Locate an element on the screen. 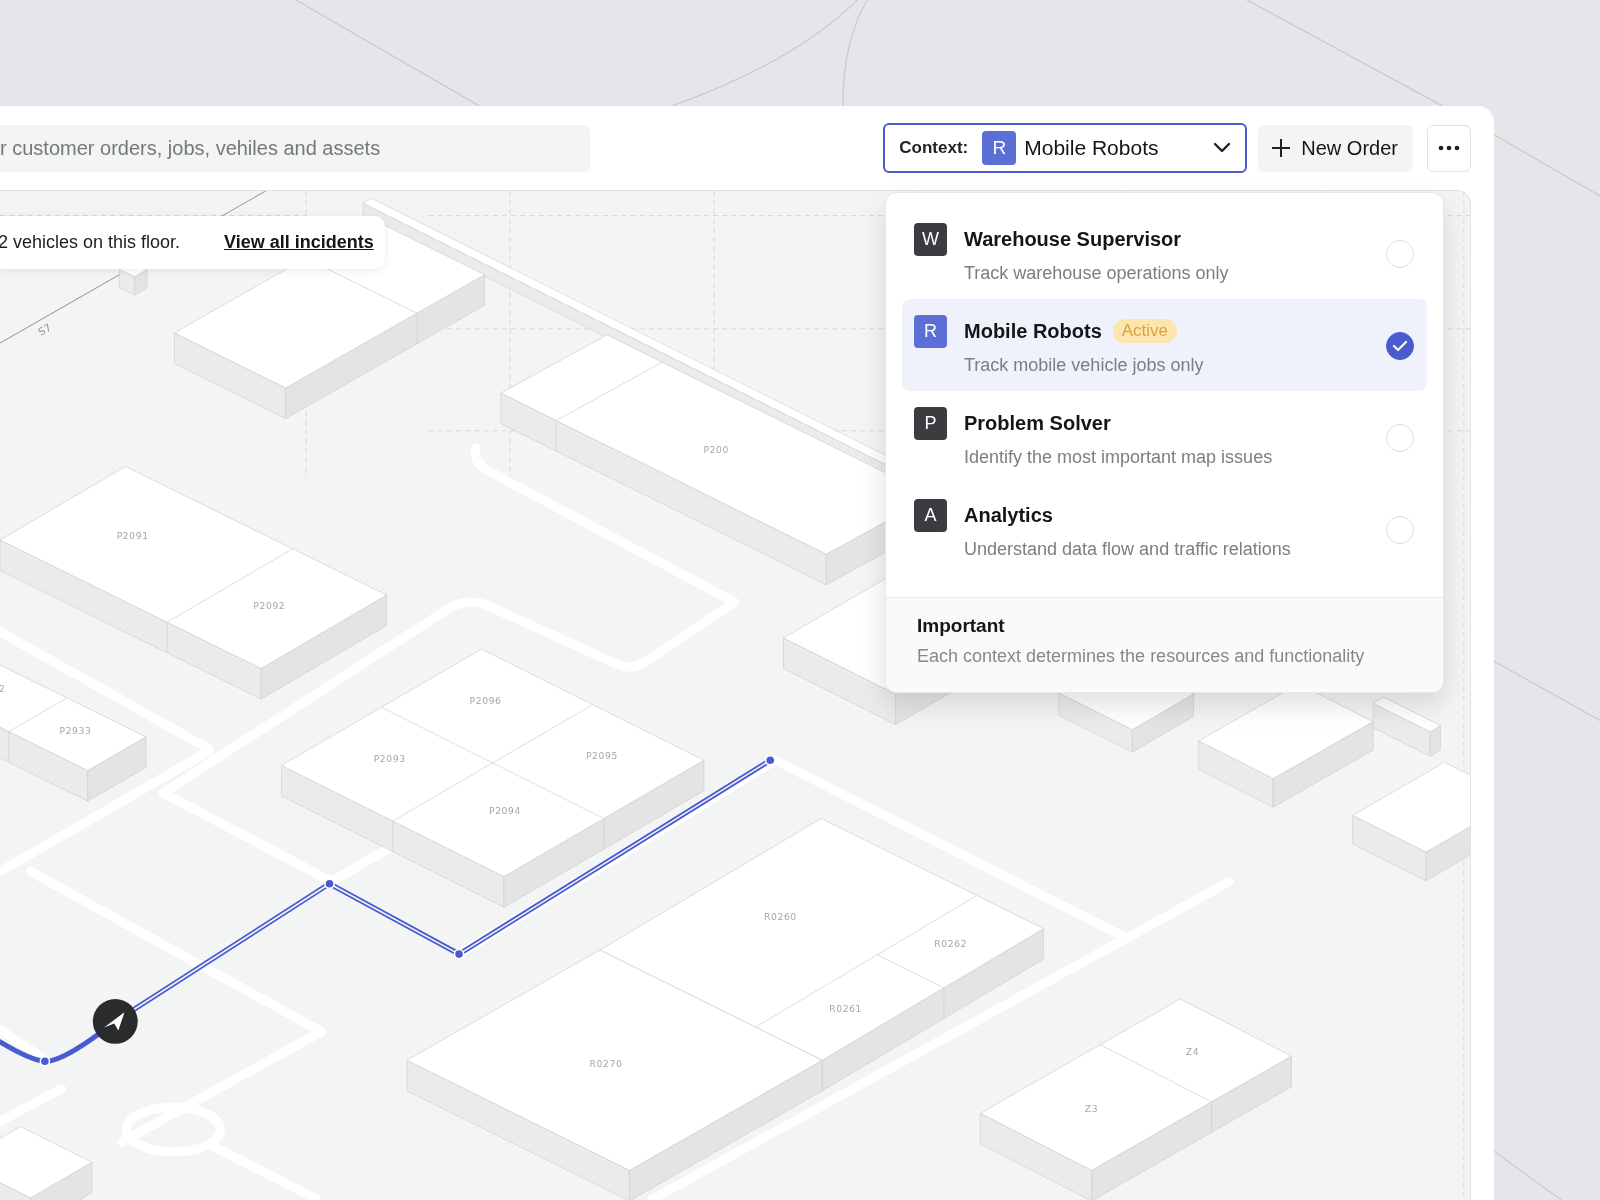 The width and height of the screenshot is (1600, 1200). context-option: W Warehouse Supervisor Track warehouse operations only is located at coordinates (1164, 253).